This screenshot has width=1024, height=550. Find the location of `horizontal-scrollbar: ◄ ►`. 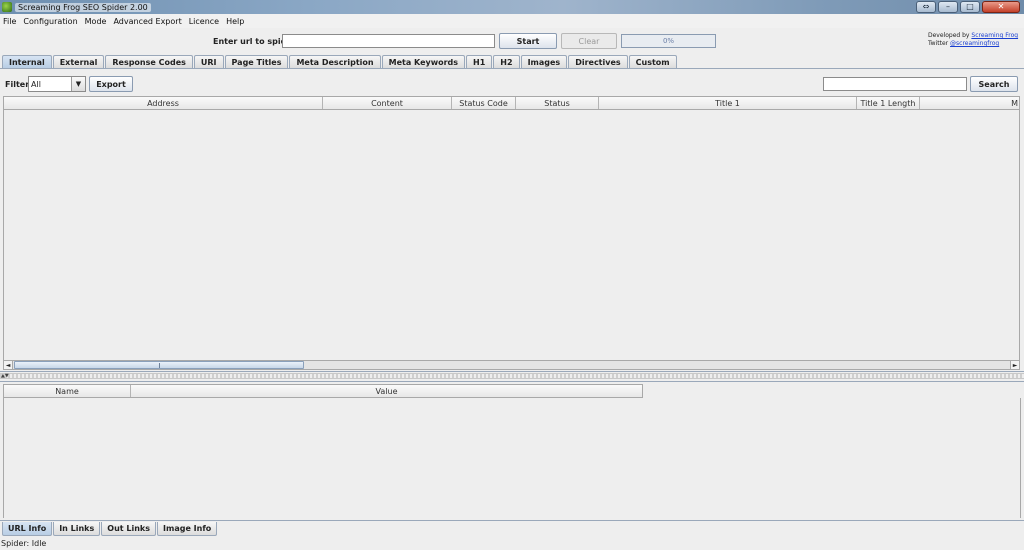

horizontal-scrollbar: ◄ ► is located at coordinates (511, 365).